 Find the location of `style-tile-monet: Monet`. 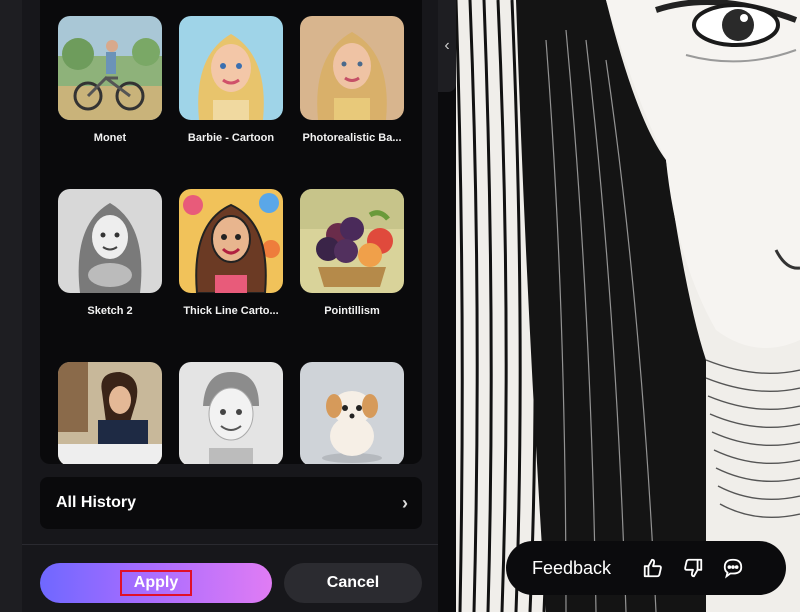

style-tile-monet: Monet is located at coordinates (110, 80).